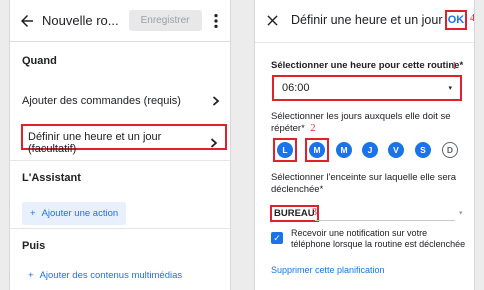 Image resolution: width=484 pixels, height=290 pixels. Describe the element at coordinates (285, 150) in the screenshot. I see `day-toggle-monday: L` at that location.